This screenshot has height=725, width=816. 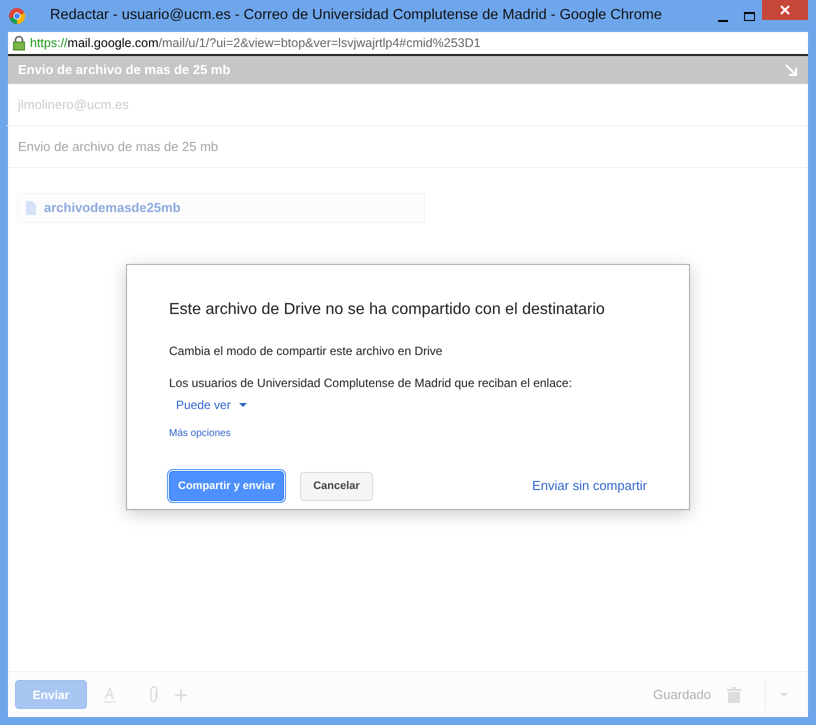 What do you see at coordinates (226, 486) in the screenshot?
I see `share-and-send-button: Compartir y enviar` at bounding box center [226, 486].